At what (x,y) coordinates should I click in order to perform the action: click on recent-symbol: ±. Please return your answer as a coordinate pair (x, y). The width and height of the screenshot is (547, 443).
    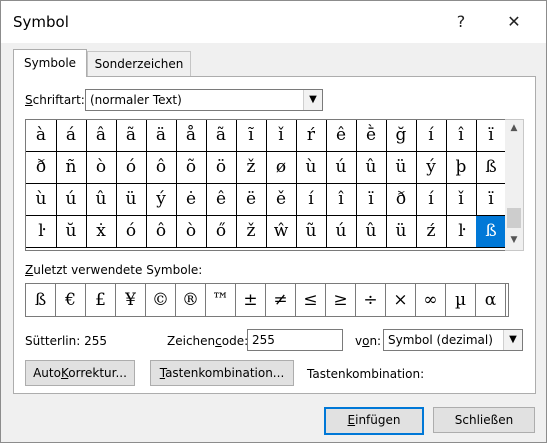
    Looking at the image, I should click on (251, 300).